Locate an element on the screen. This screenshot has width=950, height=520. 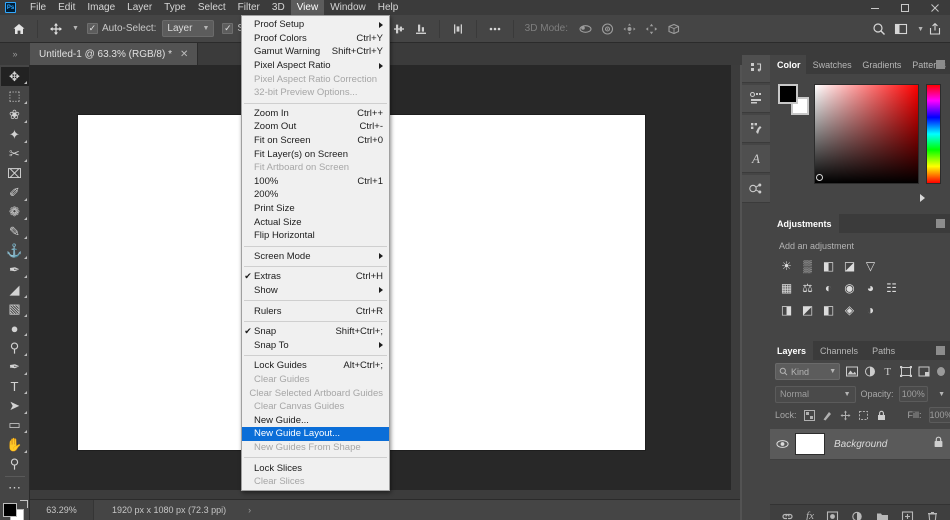
new-layer-icon is located at coordinates (907, 515).